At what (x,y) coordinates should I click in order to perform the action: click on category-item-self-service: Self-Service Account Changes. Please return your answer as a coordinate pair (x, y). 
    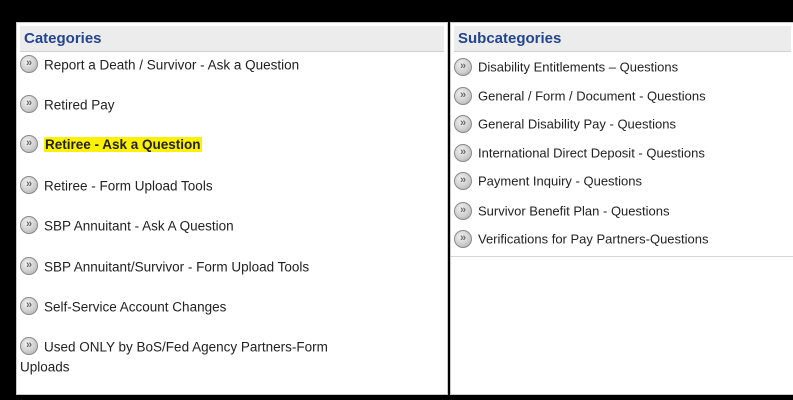
    Looking at the image, I should click on (231, 307).